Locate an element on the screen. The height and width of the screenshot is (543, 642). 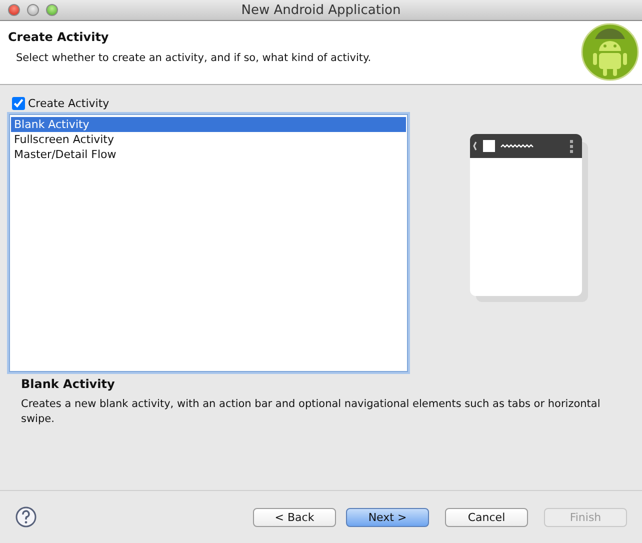
activity-item: Blank Activity is located at coordinates (208, 124).